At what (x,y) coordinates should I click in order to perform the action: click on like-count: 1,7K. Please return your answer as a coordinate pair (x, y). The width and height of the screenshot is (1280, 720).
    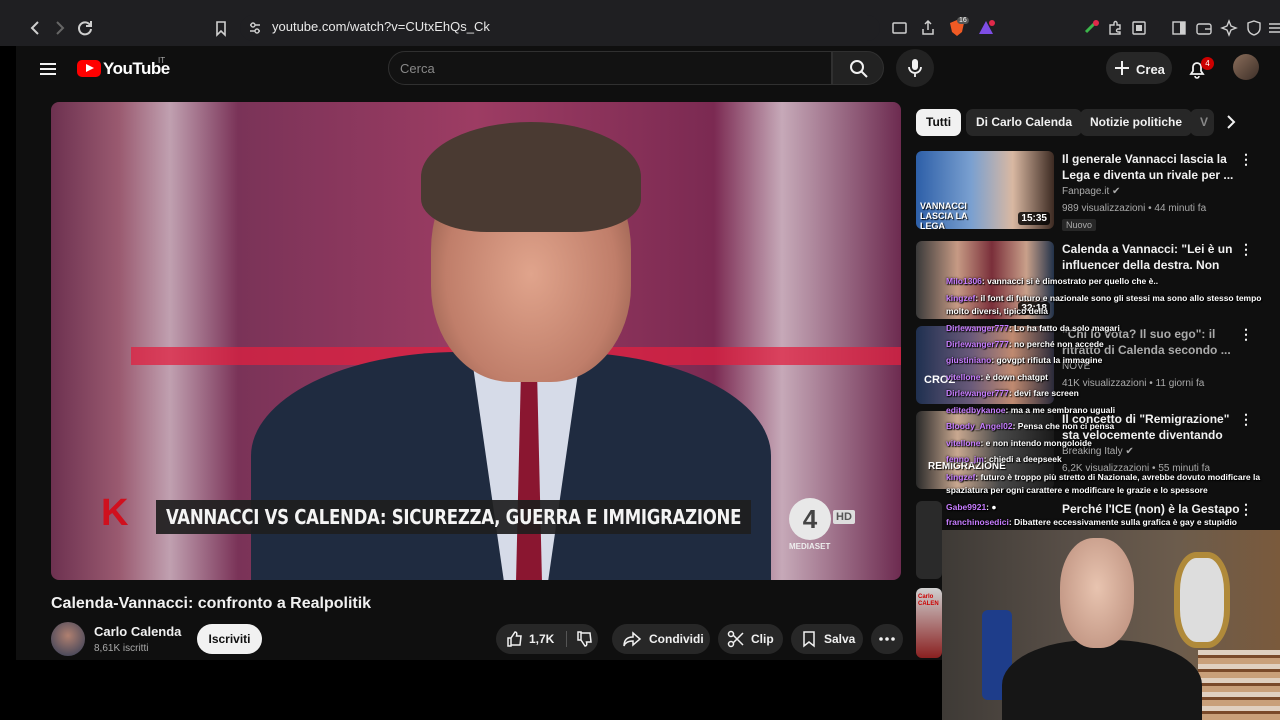
    Looking at the image, I should click on (541, 639).